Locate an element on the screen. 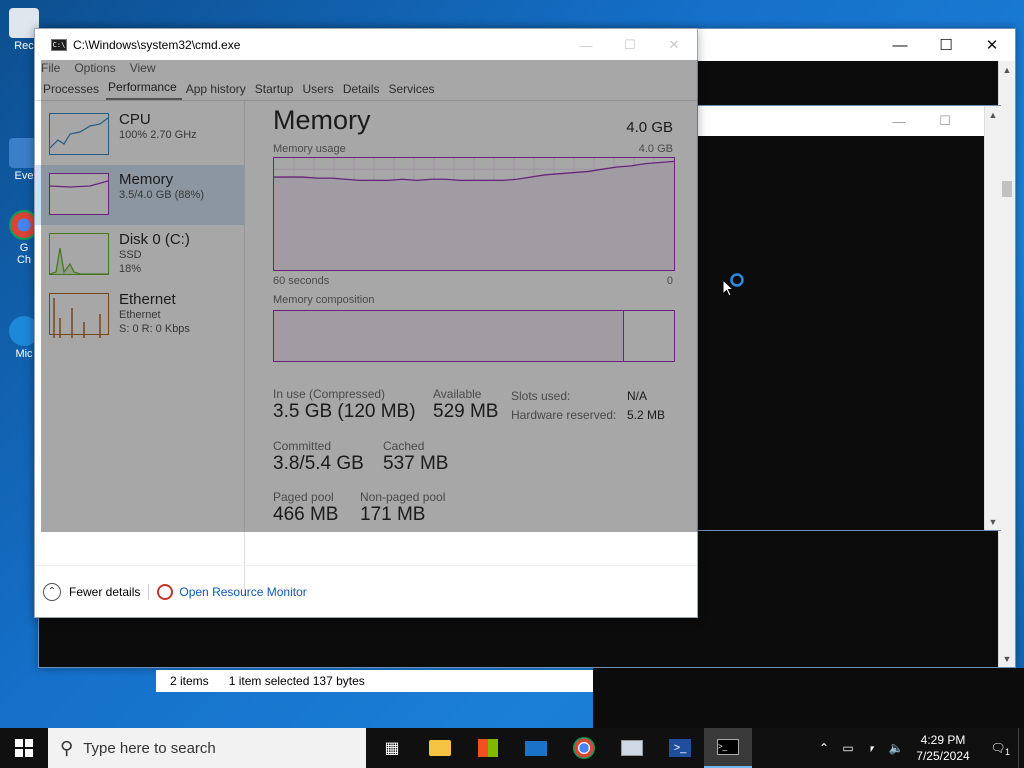  stat-value: 3.5 GB (120 MB) is located at coordinates (344, 411).